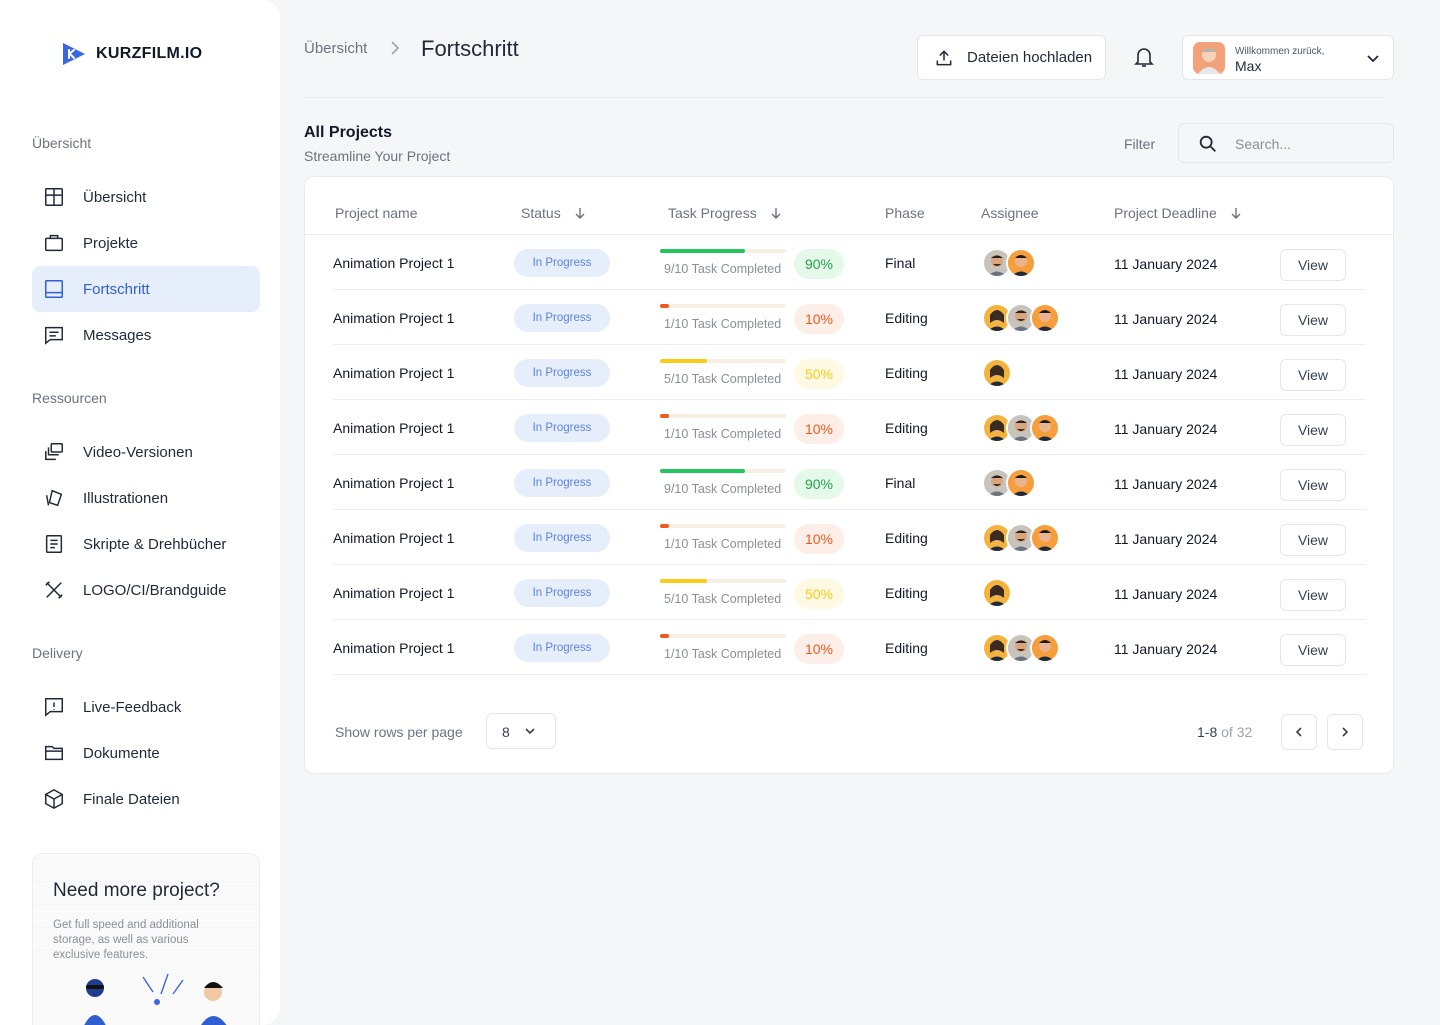 This screenshot has width=1440, height=1025. I want to click on col-header-assignee: Assignee, so click(1010, 213).